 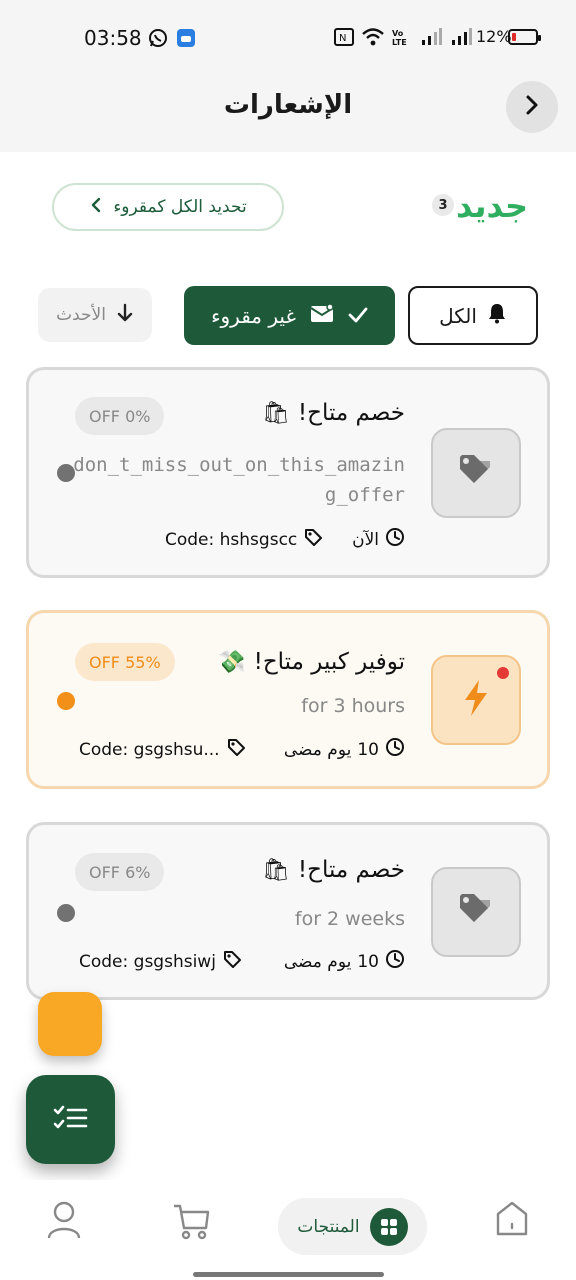 I want to click on chevron-right-icon, so click(x=532, y=107).